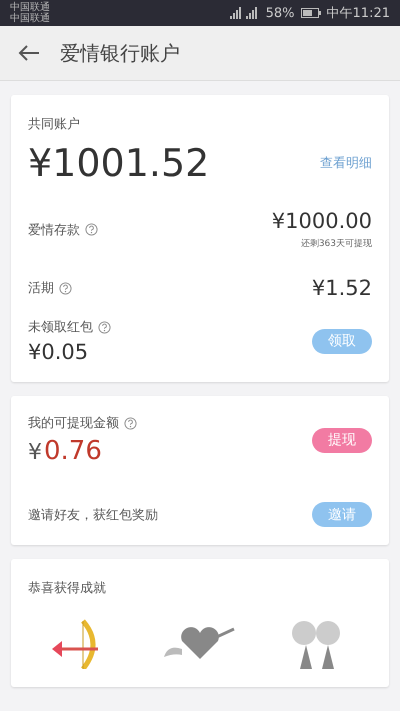 This screenshot has width=400, height=711. I want to click on withdraw-amount: 0.76, so click(73, 451).